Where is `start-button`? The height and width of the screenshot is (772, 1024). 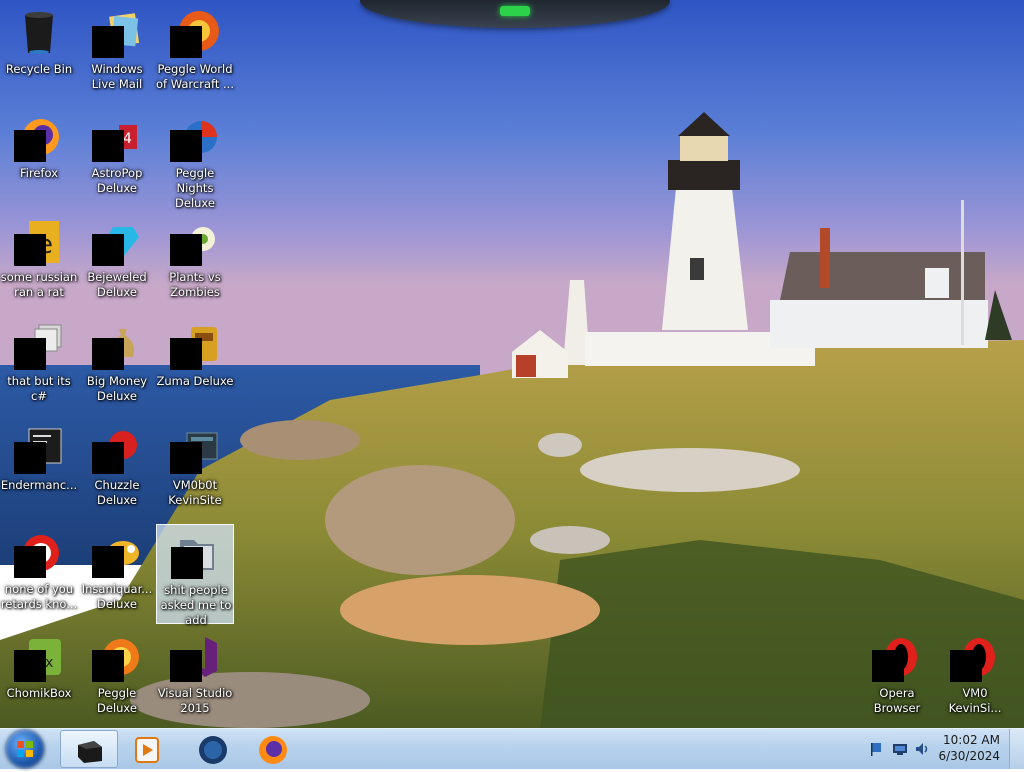 start-button is located at coordinates (25, 749).